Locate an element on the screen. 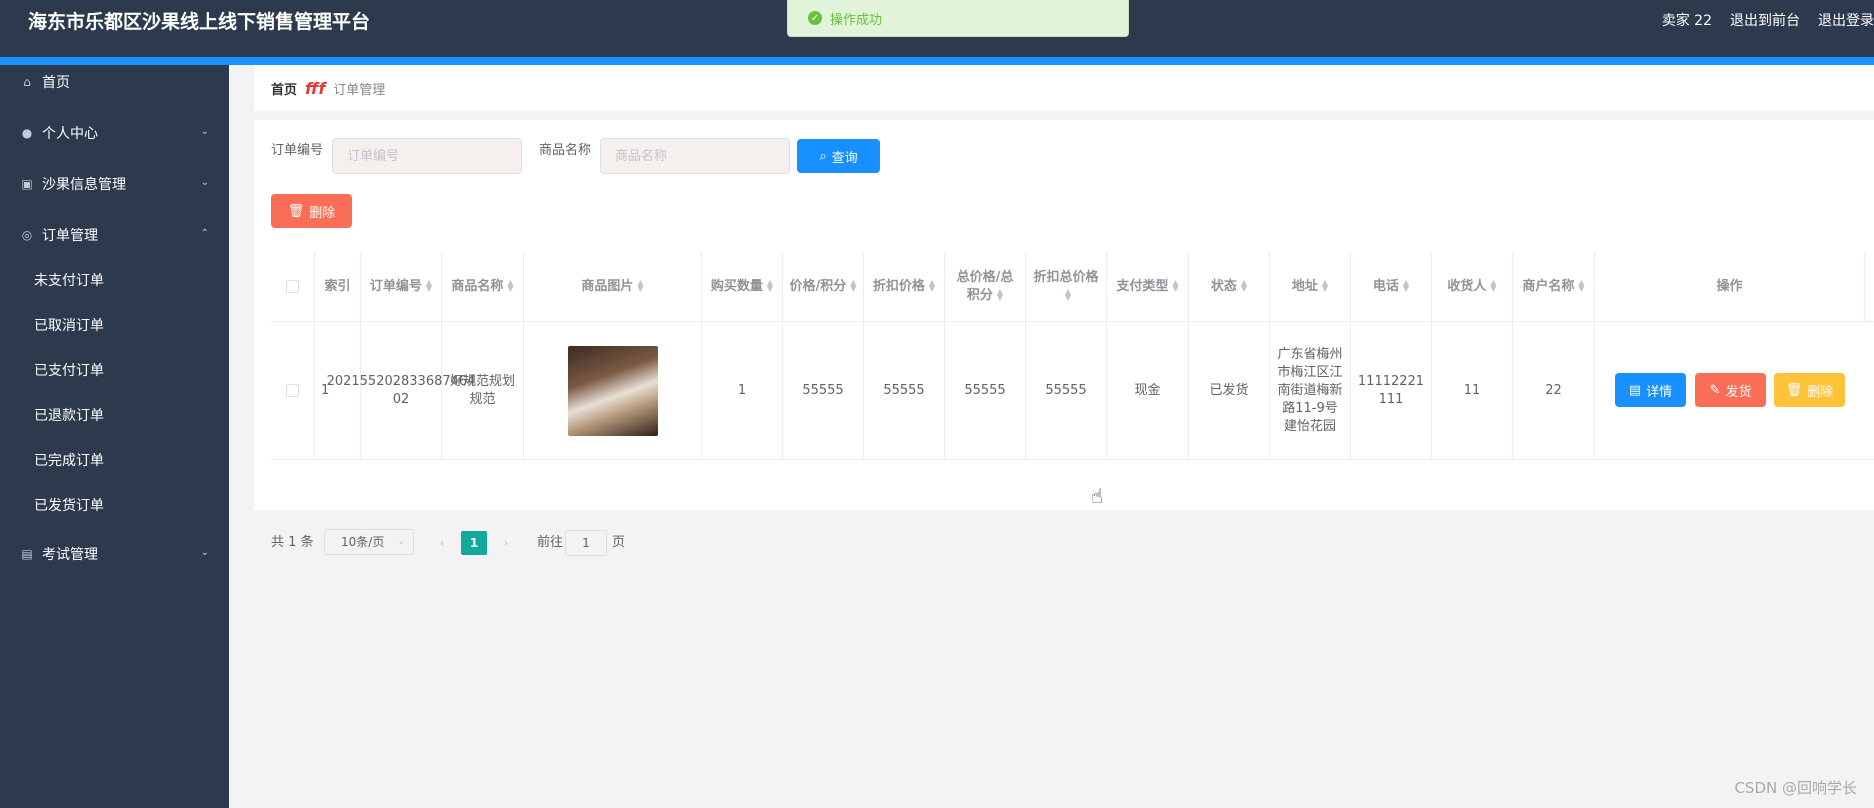 This screenshot has width=1874, height=808. watermark: CSDN @回响学长 is located at coordinates (1795, 788).